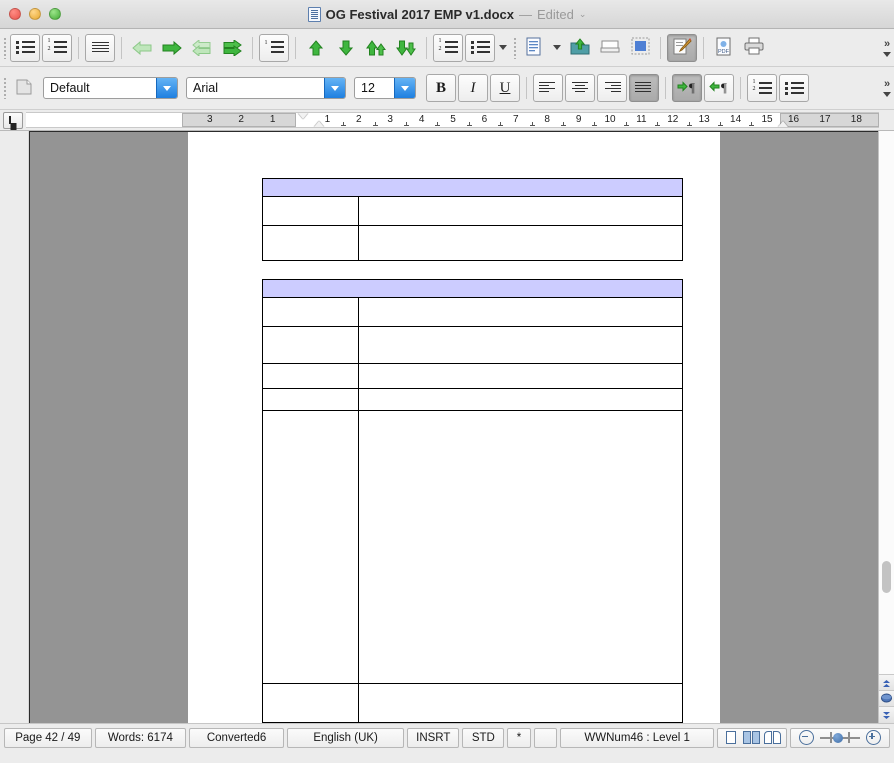 The width and height of the screenshot is (894, 763). Describe the element at coordinates (687, 88) in the screenshot. I see `ltr-paragraph-button: ¶` at that location.